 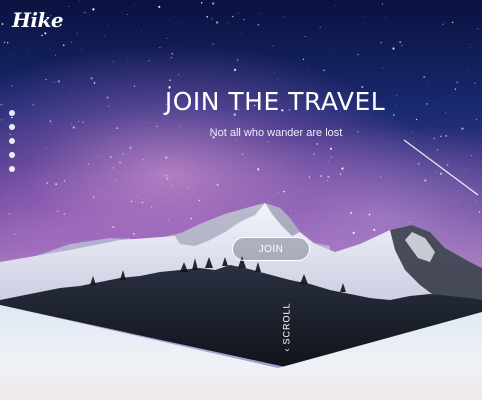 I want to click on scroll-label: SCROLL, so click(x=286, y=323).